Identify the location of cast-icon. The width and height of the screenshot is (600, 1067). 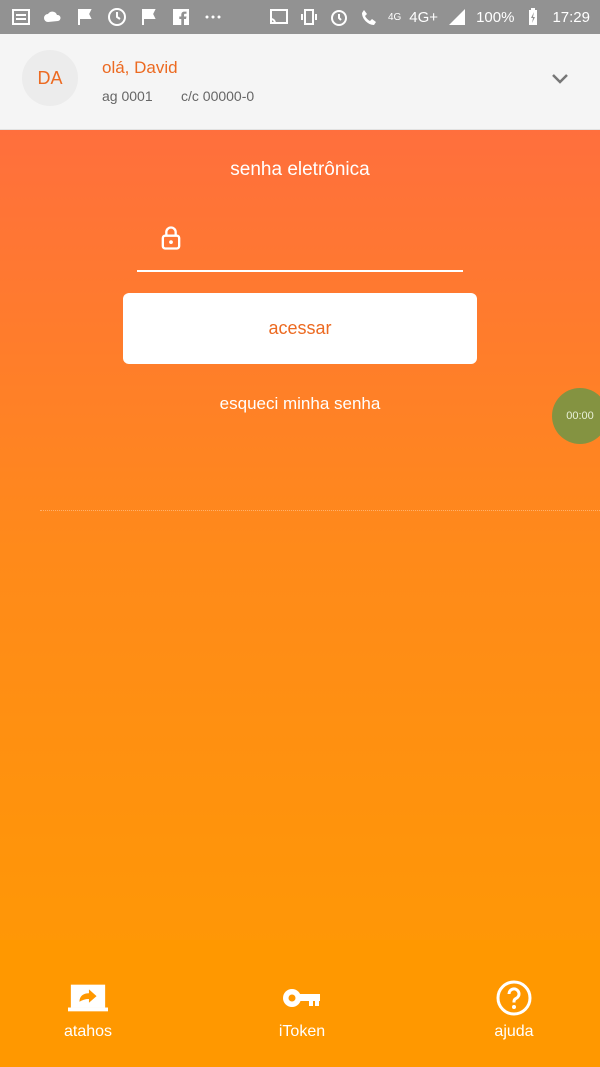
(279, 17).